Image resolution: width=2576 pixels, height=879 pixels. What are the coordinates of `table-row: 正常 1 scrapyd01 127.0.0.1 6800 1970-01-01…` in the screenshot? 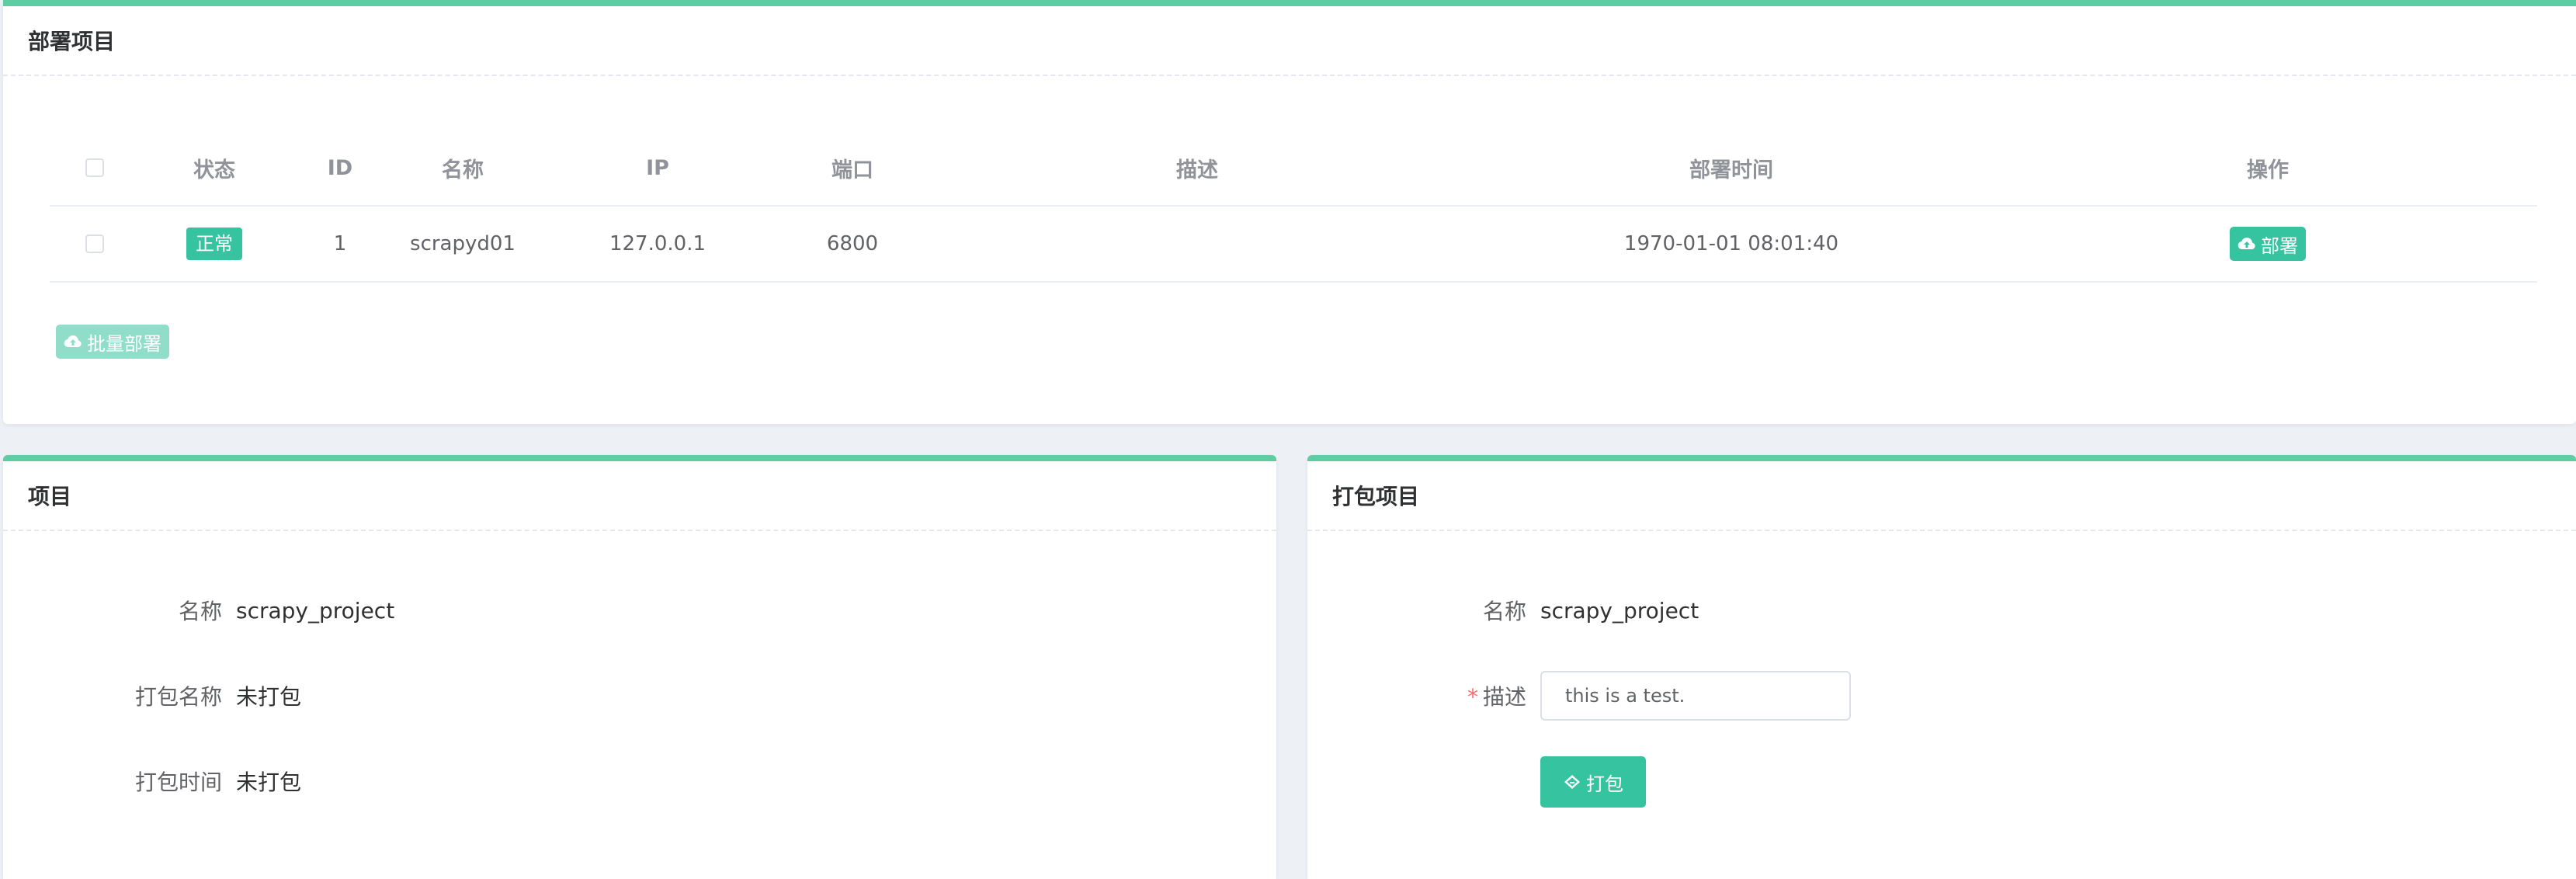 It's located at (1293, 245).